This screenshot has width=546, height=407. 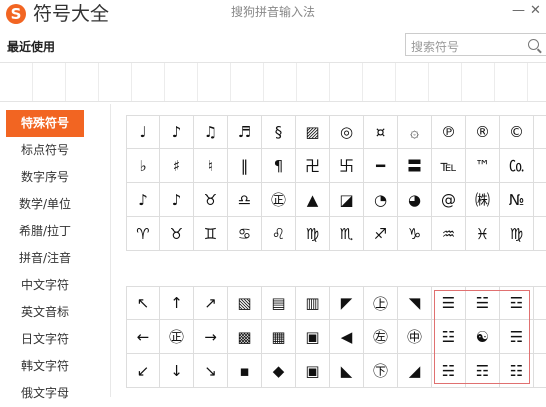 I want to click on symbol-cell: ♯, so click(x=177, y=166).